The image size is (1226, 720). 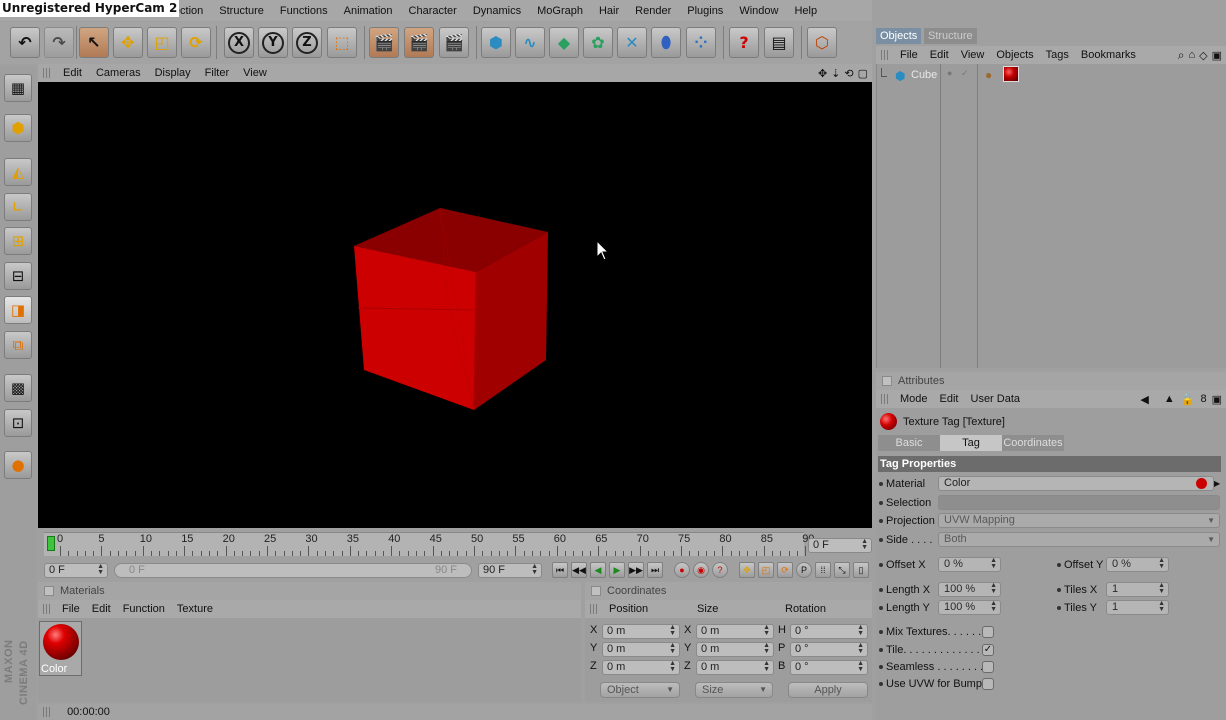 What do you see at coordinates (255, 73) in the screenshot?
I see `viewport-menu-view: View` at bounding box center [255, 73].